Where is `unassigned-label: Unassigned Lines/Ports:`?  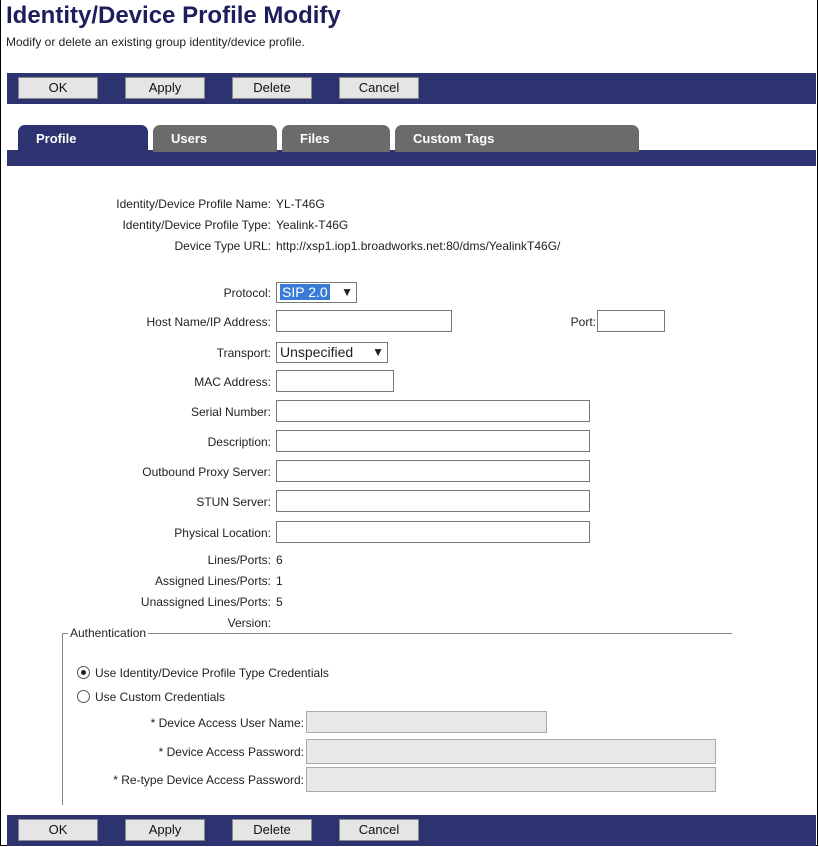 unassigned-label: Unassigned Lines/Ports: is located at coordinates (205, 602).